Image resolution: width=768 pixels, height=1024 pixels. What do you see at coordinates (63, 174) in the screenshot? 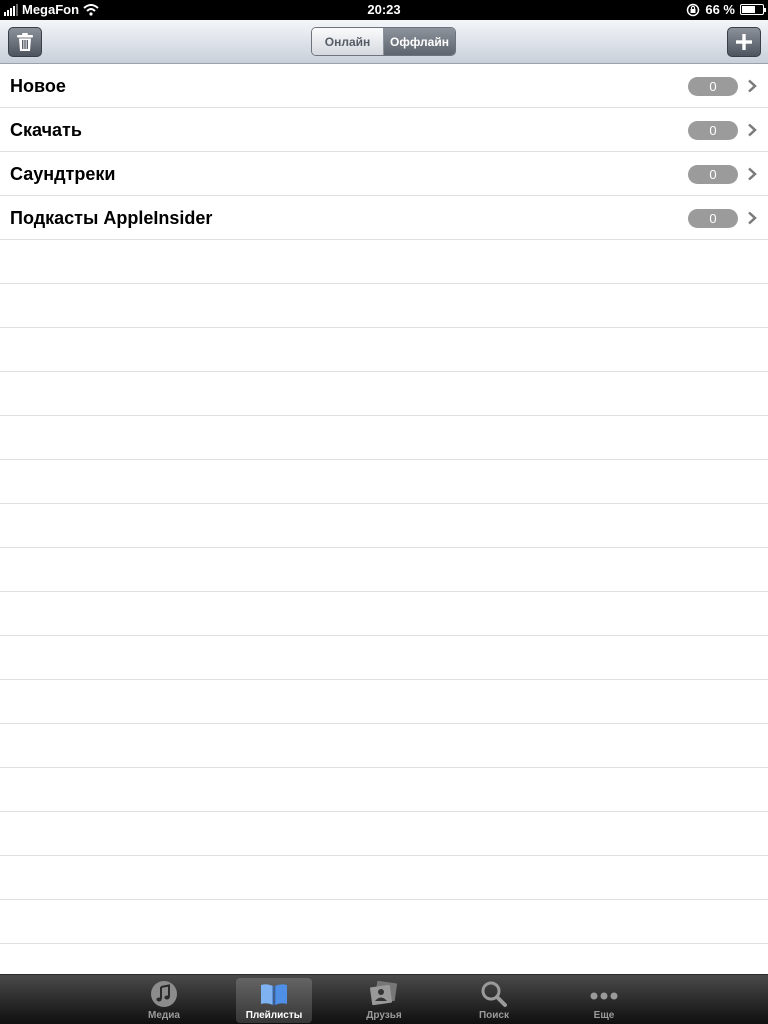
I see `playlist-name: Саундтреки` at bounding box center [63, 174].